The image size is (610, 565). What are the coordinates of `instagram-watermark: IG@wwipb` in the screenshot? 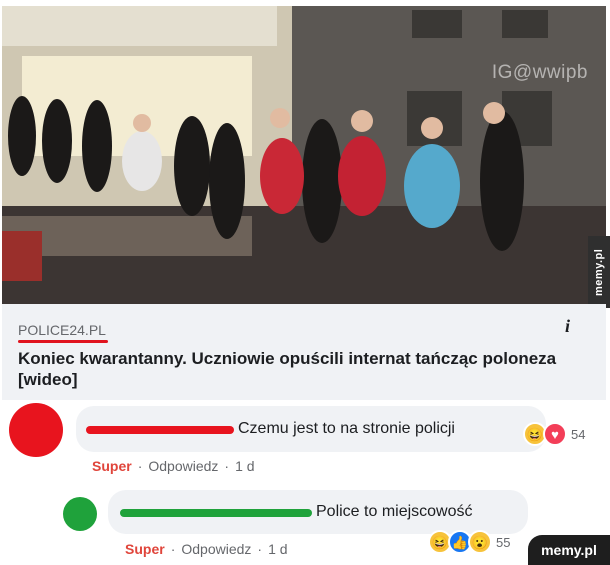 It's located at (539, 72).